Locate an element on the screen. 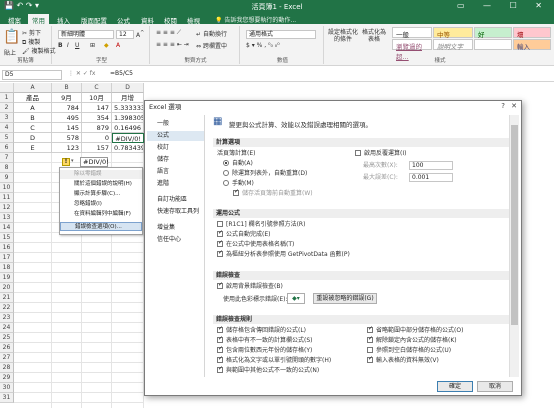 Image resolution: width=554 pixels, height=408 pixels. row-header: 21 is located at coordinates (7, 298).